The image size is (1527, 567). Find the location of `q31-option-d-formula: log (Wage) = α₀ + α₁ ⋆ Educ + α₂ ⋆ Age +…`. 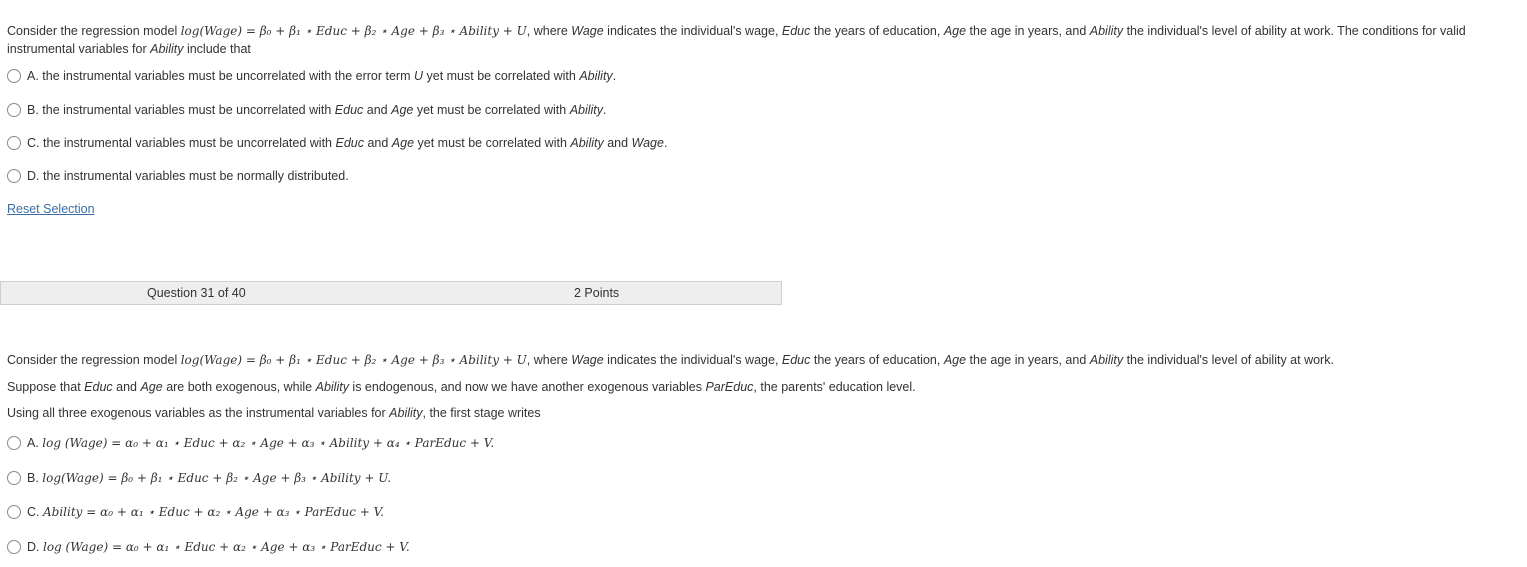

q31-option-d-formula: log (Wage) = α₀ + α₁ ⋆ Educ + α₂ ⋆ Age +… is located at coordinates (226, 547).